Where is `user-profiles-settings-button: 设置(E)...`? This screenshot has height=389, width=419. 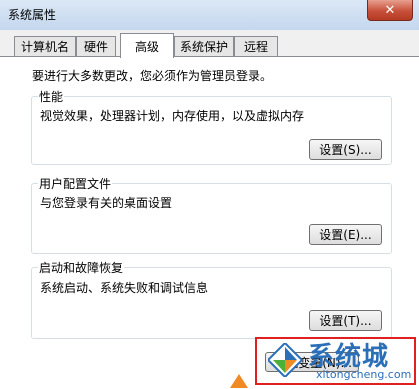 user-profiles-settings-button: 设置(E)... is located at coordinates (345, 234).